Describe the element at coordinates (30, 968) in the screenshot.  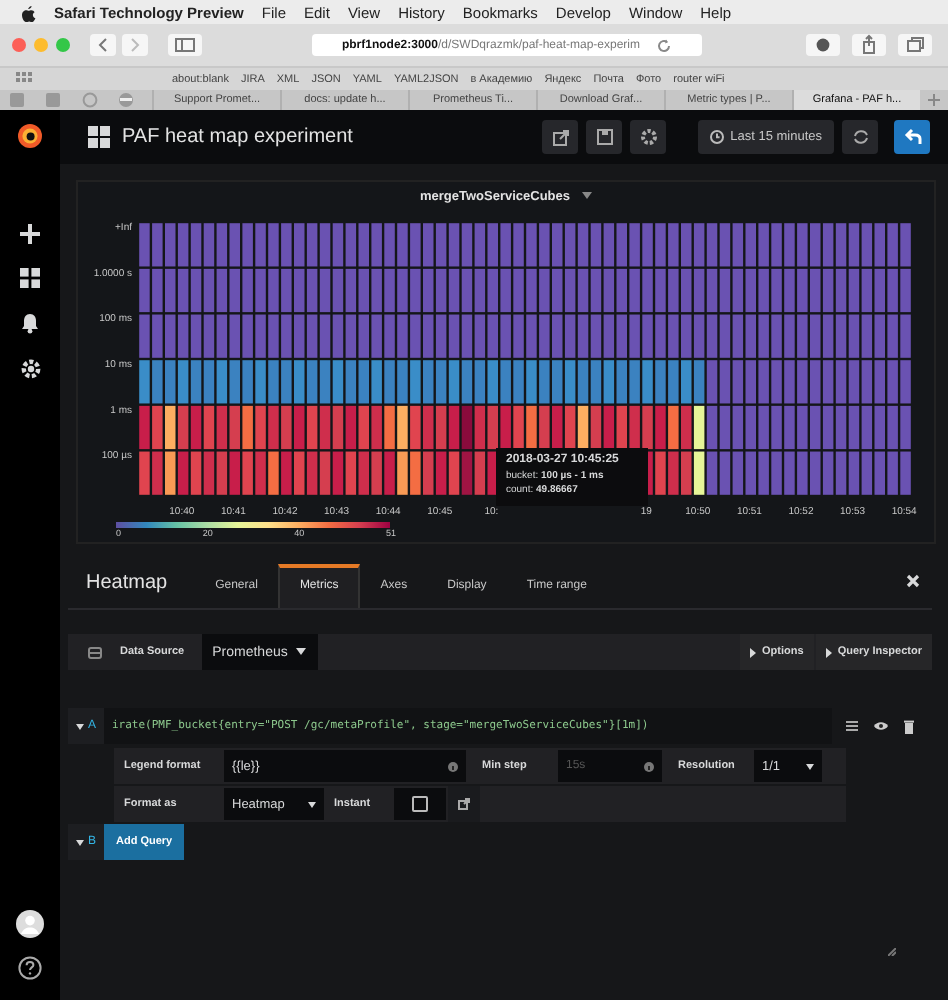
I see `help-icon` at that location.